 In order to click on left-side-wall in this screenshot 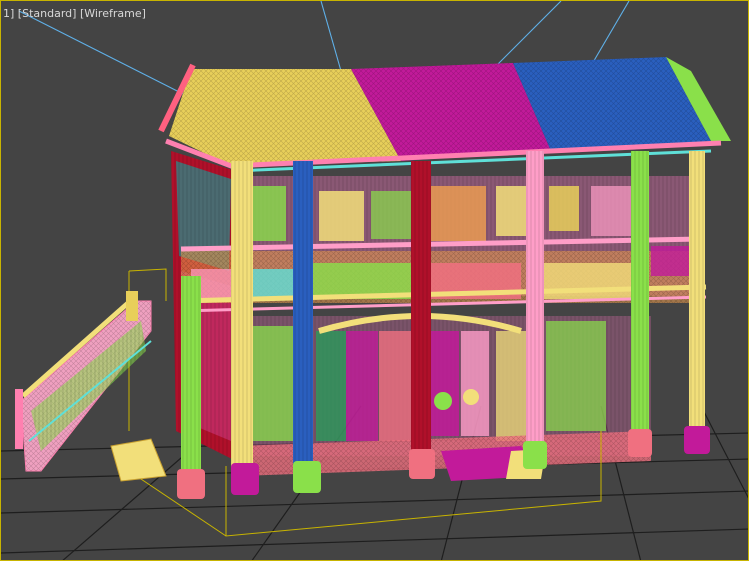, I will do `click(203, 306)`.